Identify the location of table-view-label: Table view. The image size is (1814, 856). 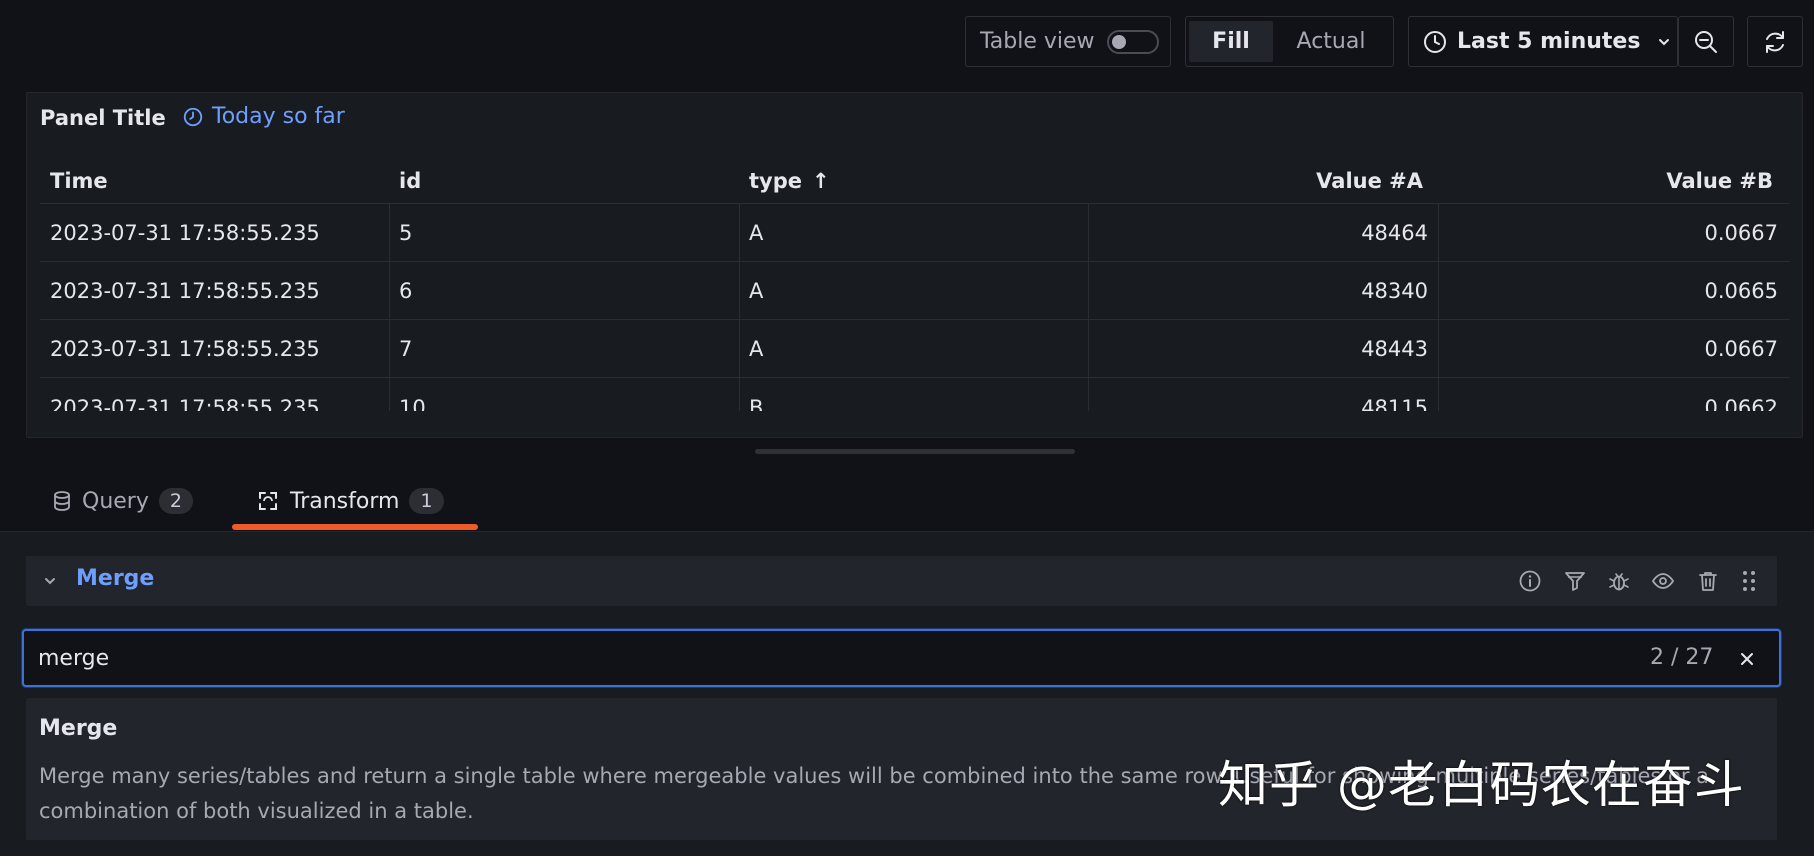
(1037, 41).